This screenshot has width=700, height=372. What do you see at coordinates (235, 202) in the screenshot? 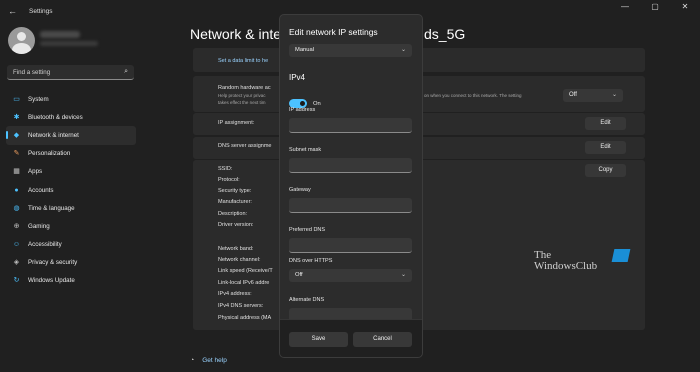
I see `property-label: Manufacturer:` at bounding box center [235, 202].